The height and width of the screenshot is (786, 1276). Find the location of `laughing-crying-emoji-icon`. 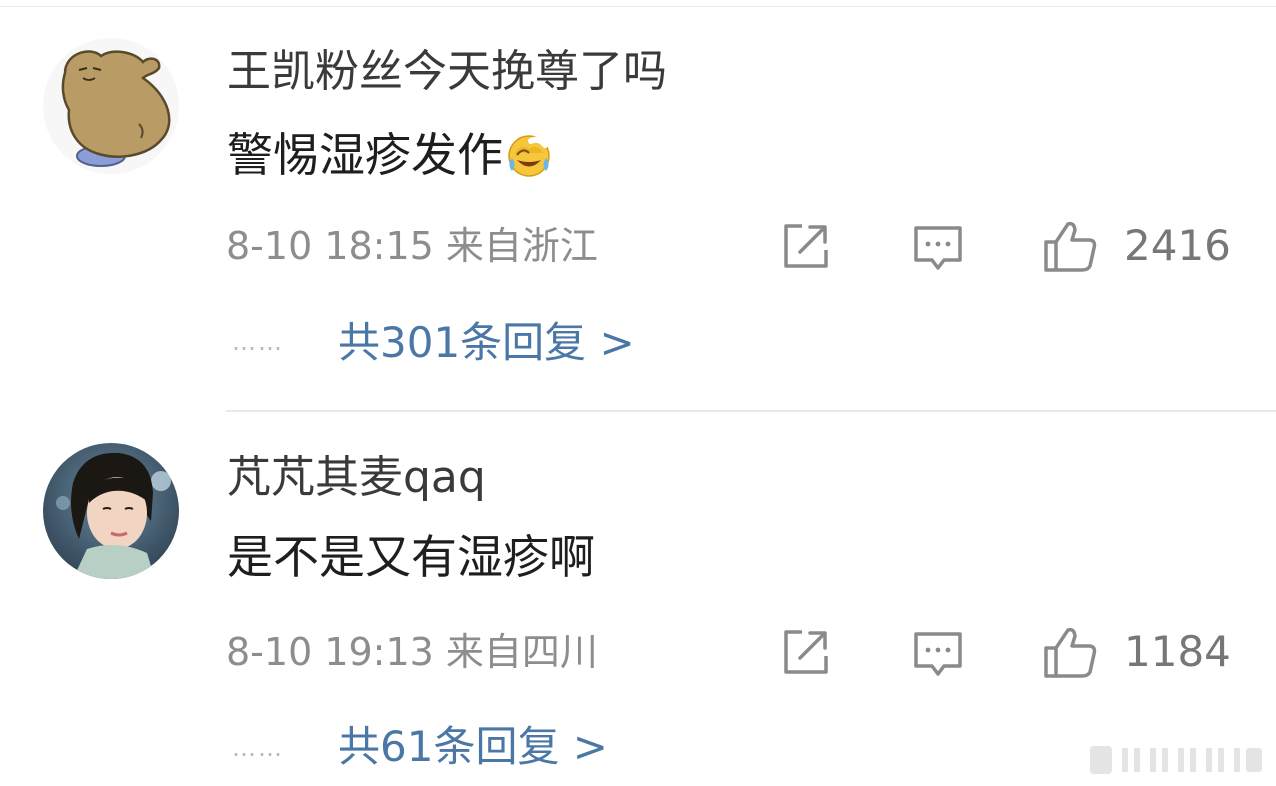

laughing-crying-emoji-icon is located at coordinates (529, 156).